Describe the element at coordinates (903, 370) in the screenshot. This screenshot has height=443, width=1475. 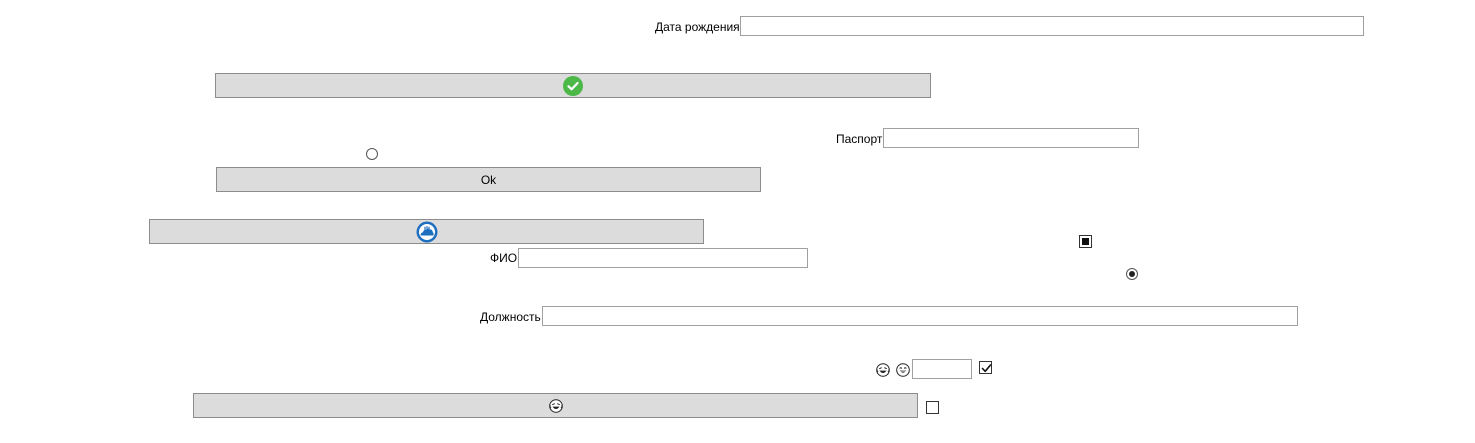
I see `grinning-emoji-icon` at that location.